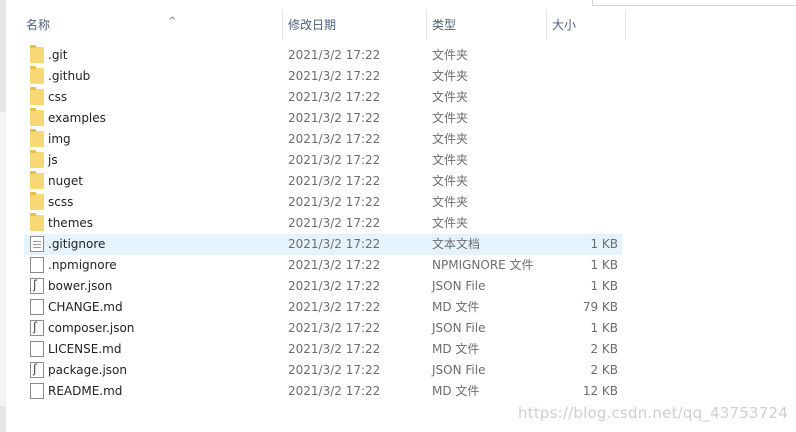  What do you see at coordinates (88, 370) in the screenshot?
I see `file-name: package.json` at bounding box center [88, 370].